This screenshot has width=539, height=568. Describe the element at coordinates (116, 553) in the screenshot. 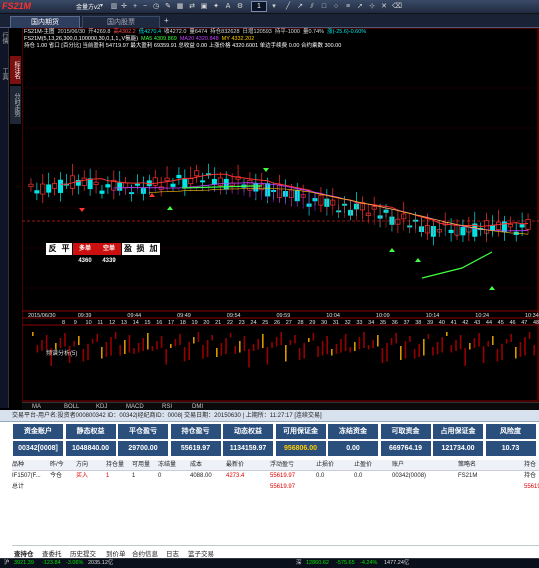

I see `tab-trade-3: 到价单` at that location.